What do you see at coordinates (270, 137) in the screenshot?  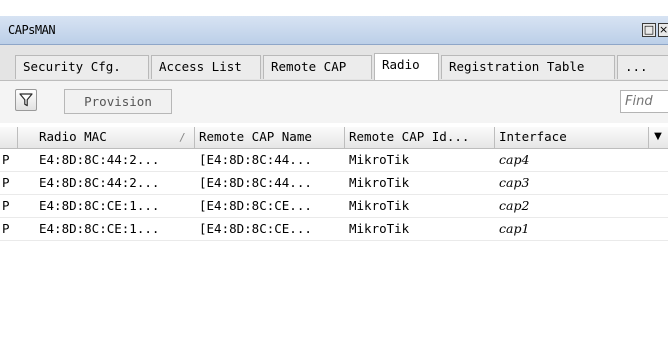 I see `column-header-remote-cap-name: Remote CAP Name` at bounding box center [270, 137].